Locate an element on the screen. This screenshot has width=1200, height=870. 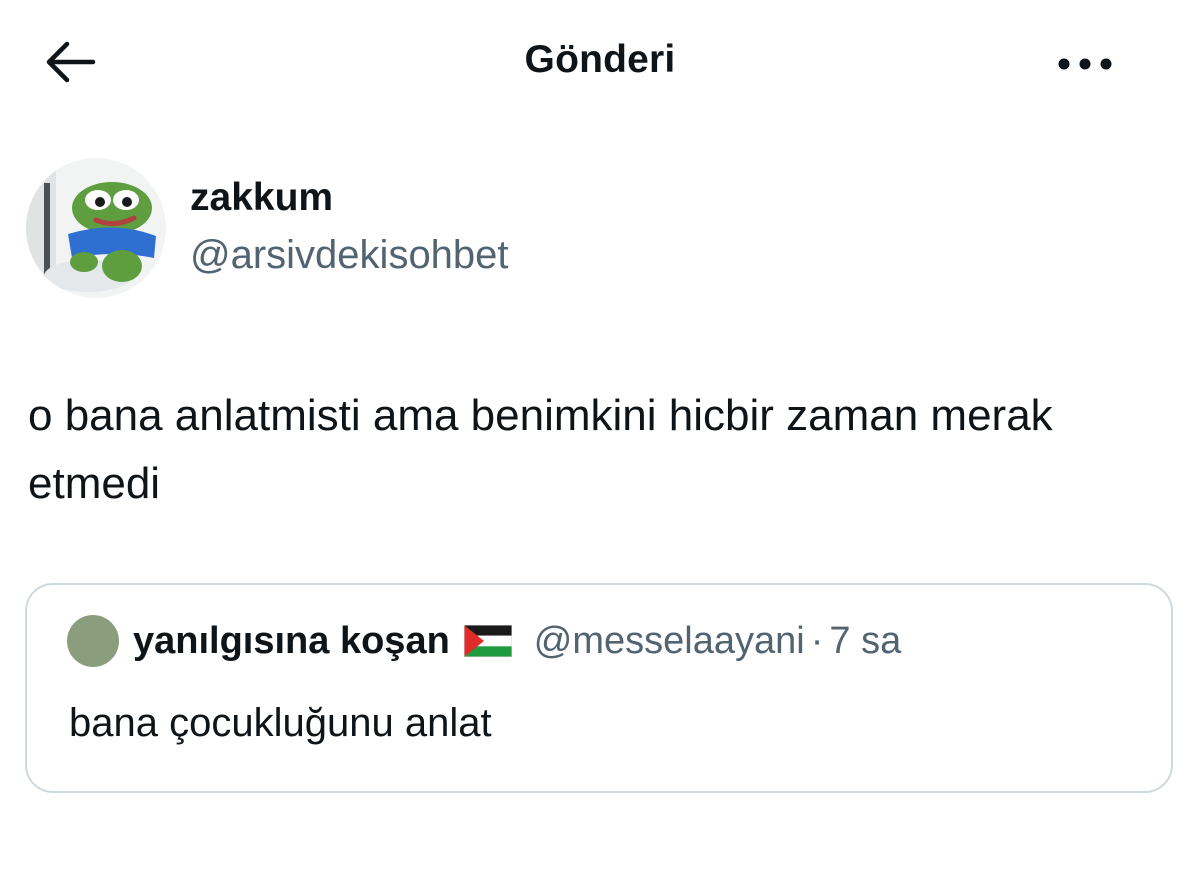
quoted-author-handle: @messelaayani is located at coordinates (669, 641).